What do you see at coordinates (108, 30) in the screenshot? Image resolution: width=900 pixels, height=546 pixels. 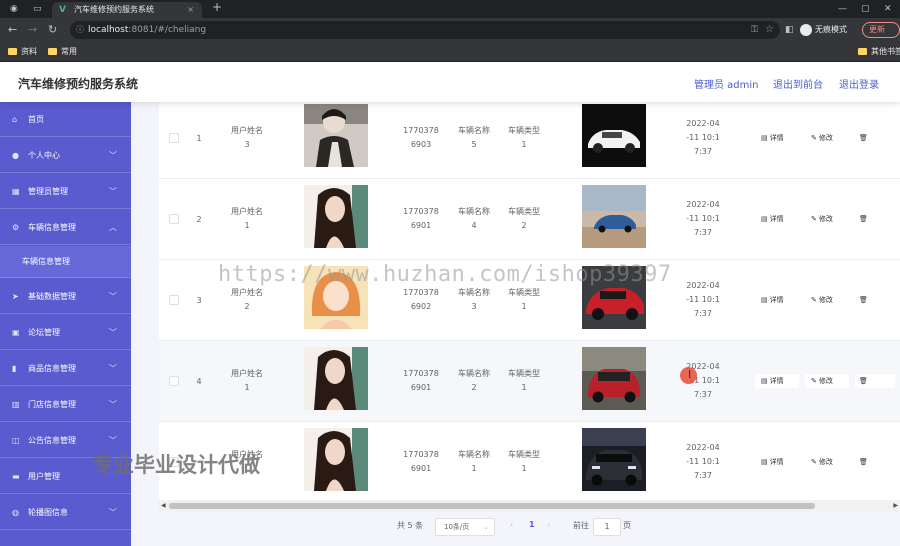 I see `url-host: localhost` at bounding box center [108, 30].